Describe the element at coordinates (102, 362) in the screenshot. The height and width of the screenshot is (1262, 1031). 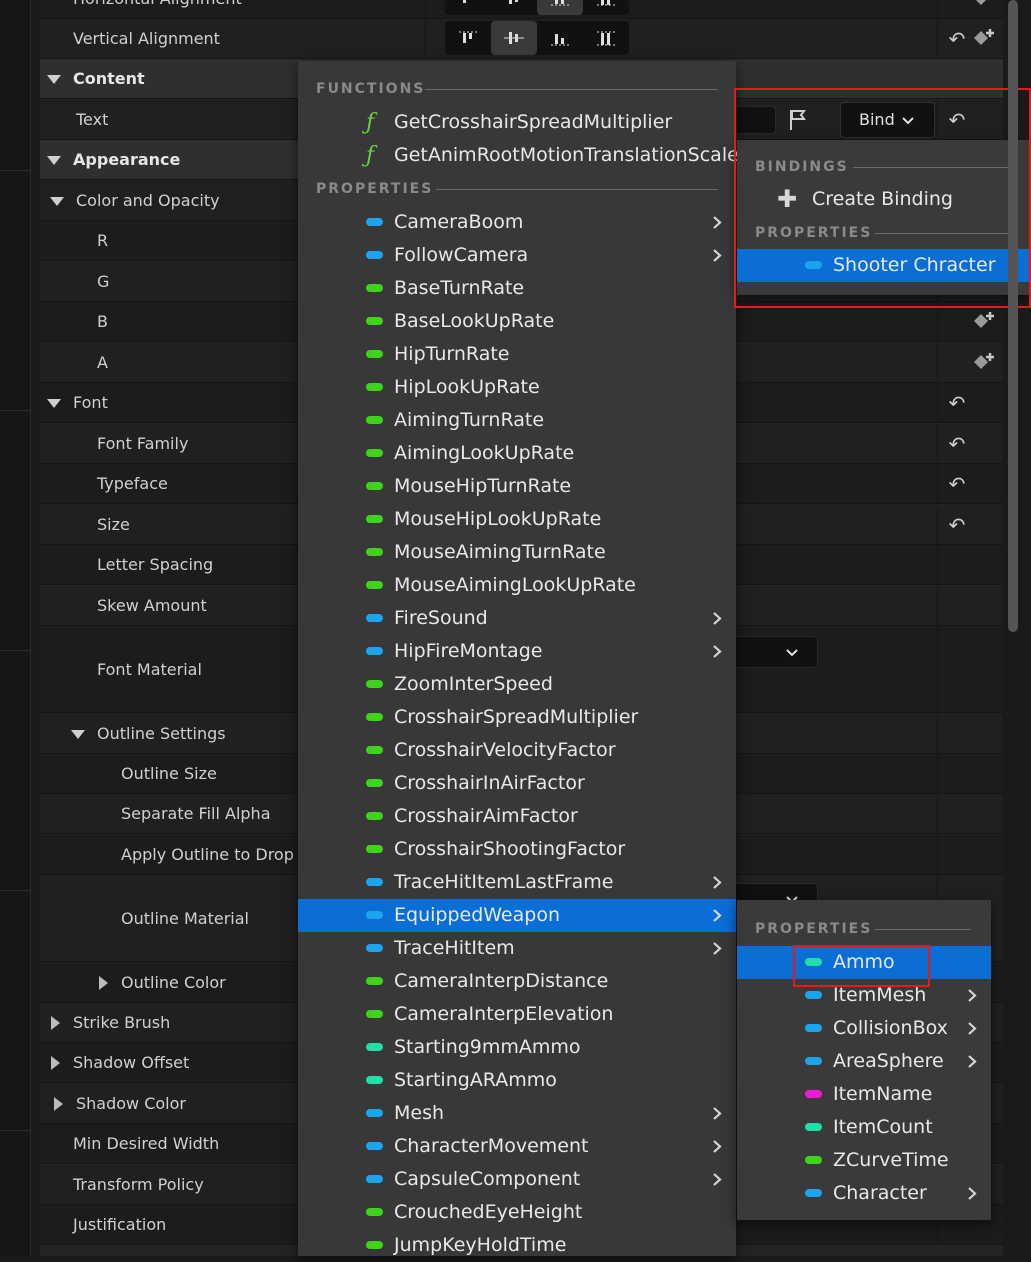
I see `property-label: A` at that location.